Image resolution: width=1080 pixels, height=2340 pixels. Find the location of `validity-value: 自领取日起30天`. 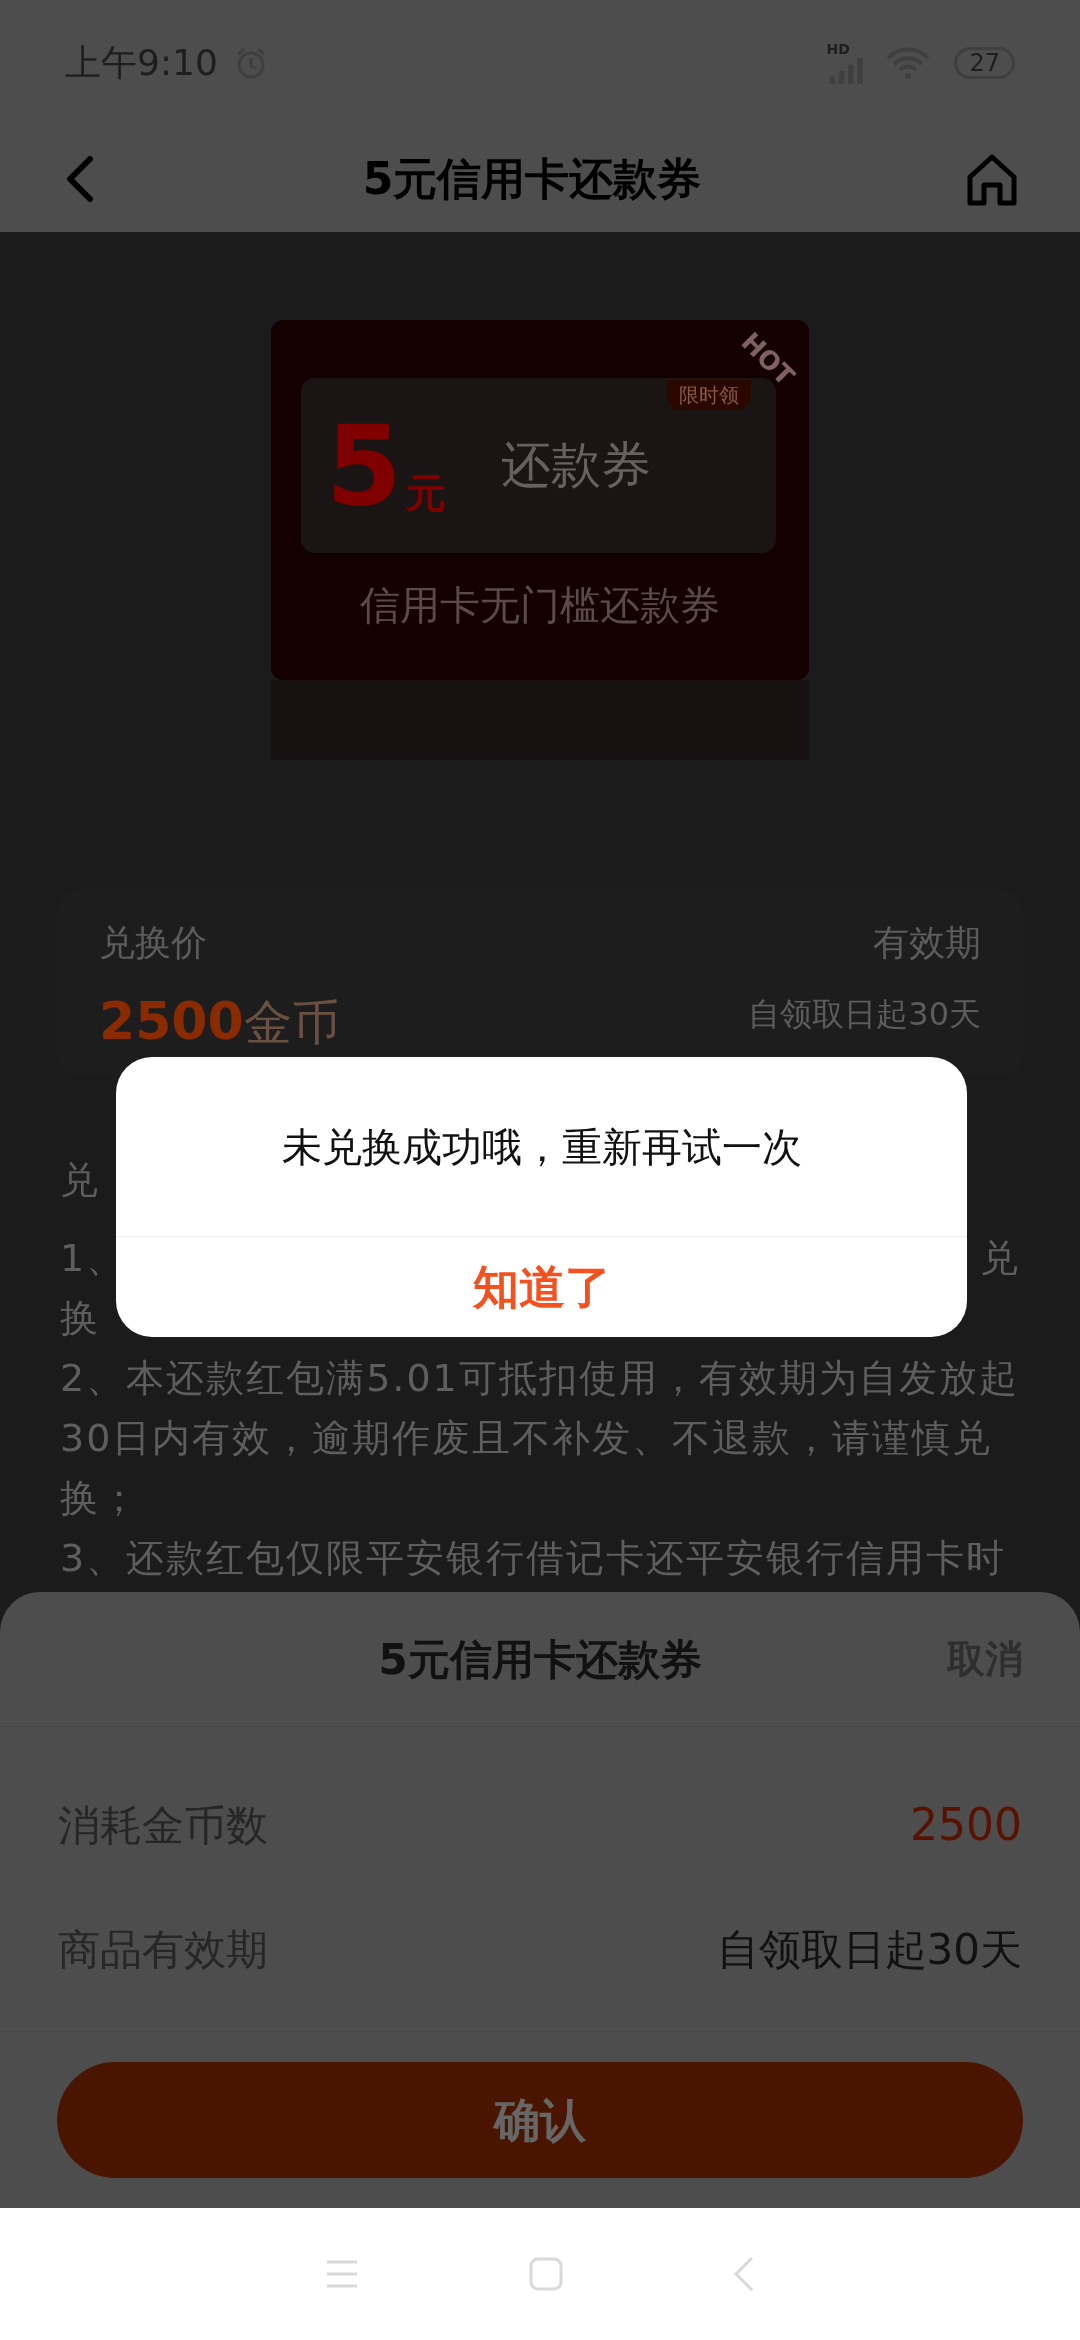

validity-value: 自领取日起30天 is located at coordinates (864, 1014).